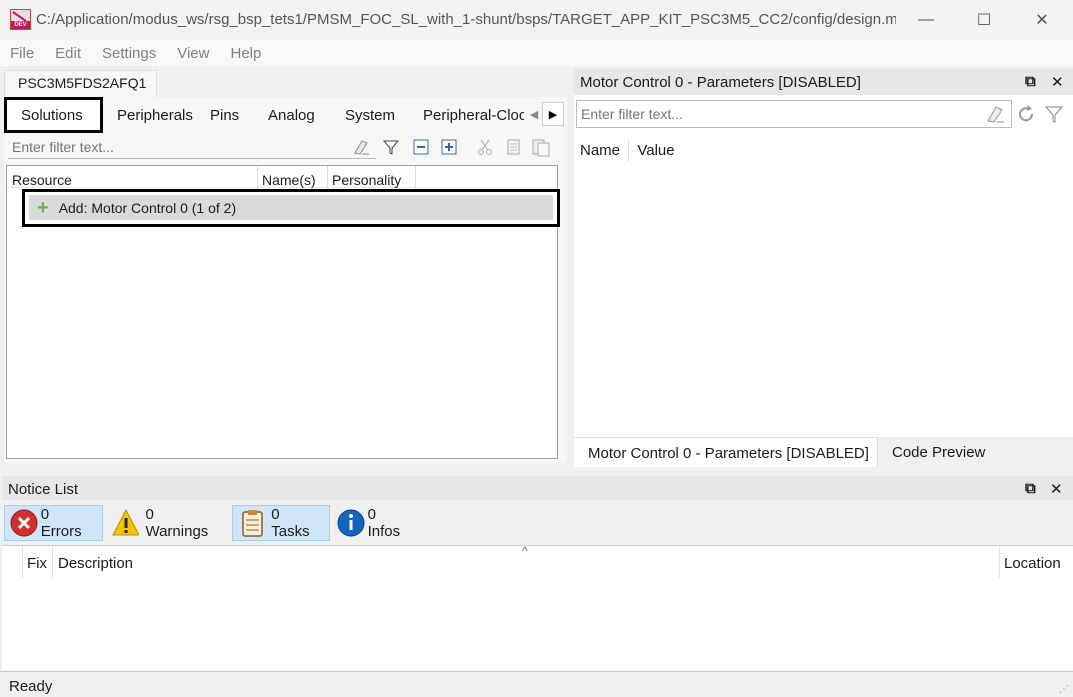  Describe the element at coordinates (126, 522) in the screenshot. I see `warning-icon` at that location.